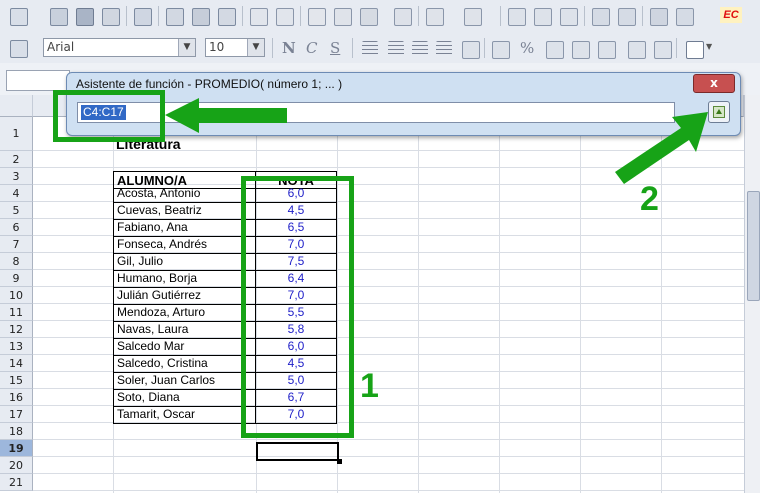 The image size is (760, 493). Describe the element at coordinates (184, 228) in the screenshot. I see `student-name-cell: Fabiano, Ana` at that location.